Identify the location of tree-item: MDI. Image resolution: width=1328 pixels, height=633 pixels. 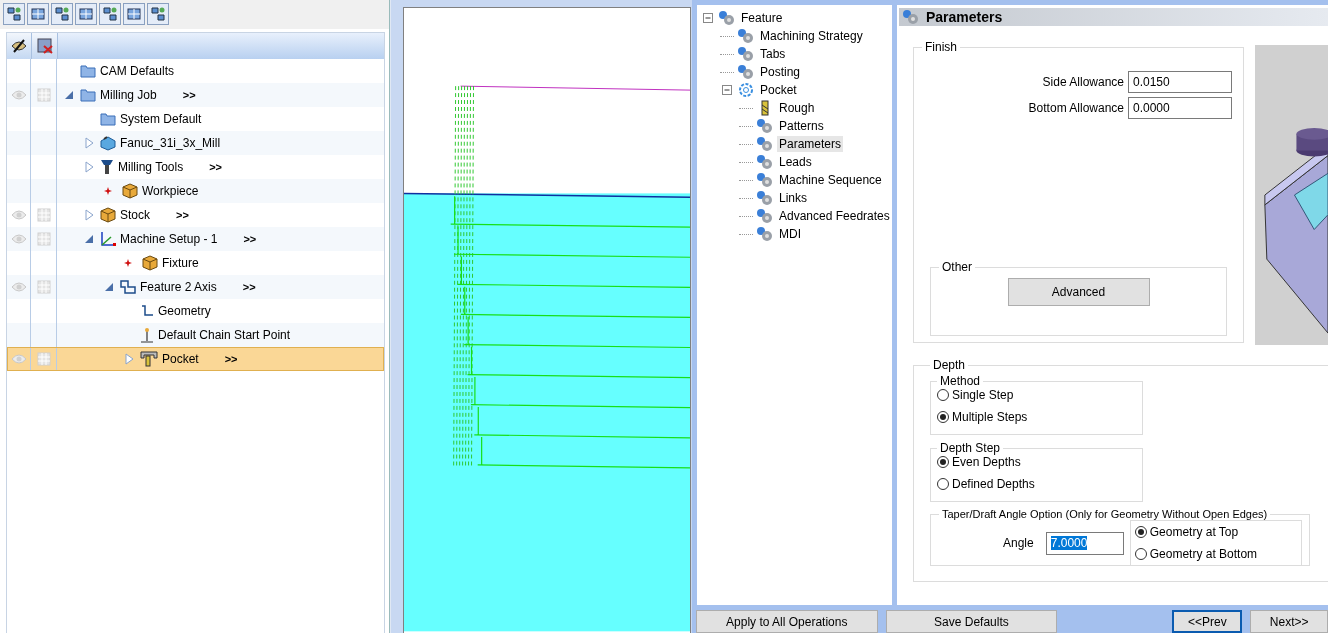
(790, 234).